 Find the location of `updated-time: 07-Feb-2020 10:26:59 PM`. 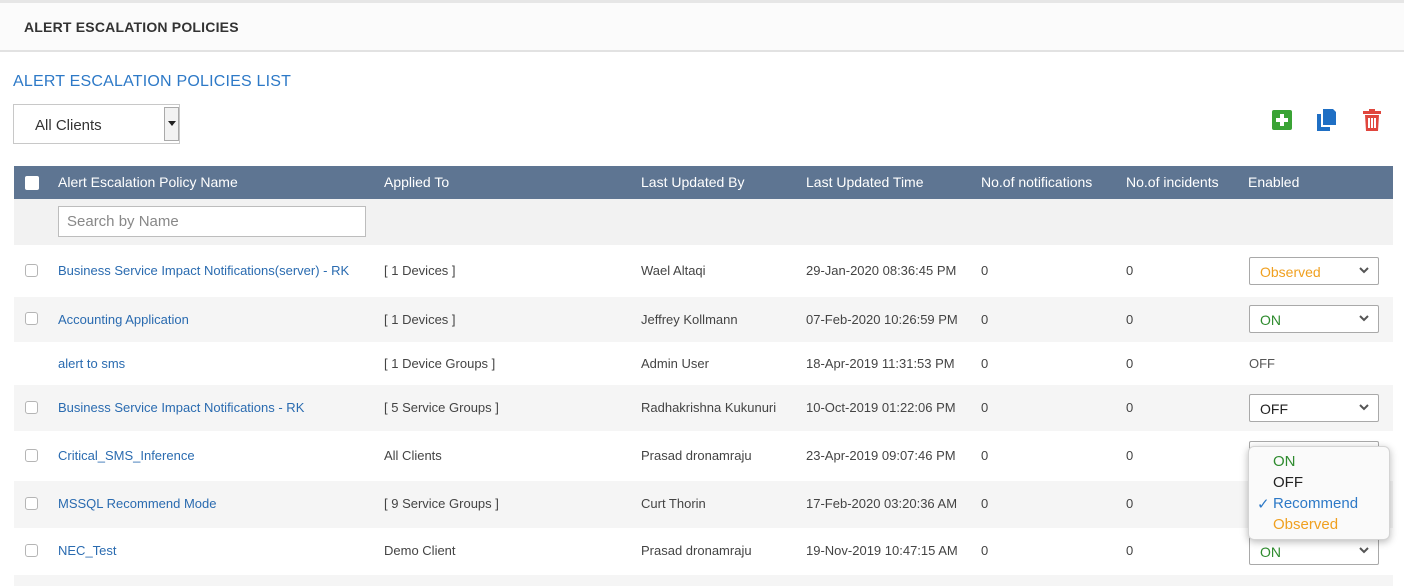

updated-time: 07-Feb-2020 10:26:59 PM is located at coordinates (882, 319).